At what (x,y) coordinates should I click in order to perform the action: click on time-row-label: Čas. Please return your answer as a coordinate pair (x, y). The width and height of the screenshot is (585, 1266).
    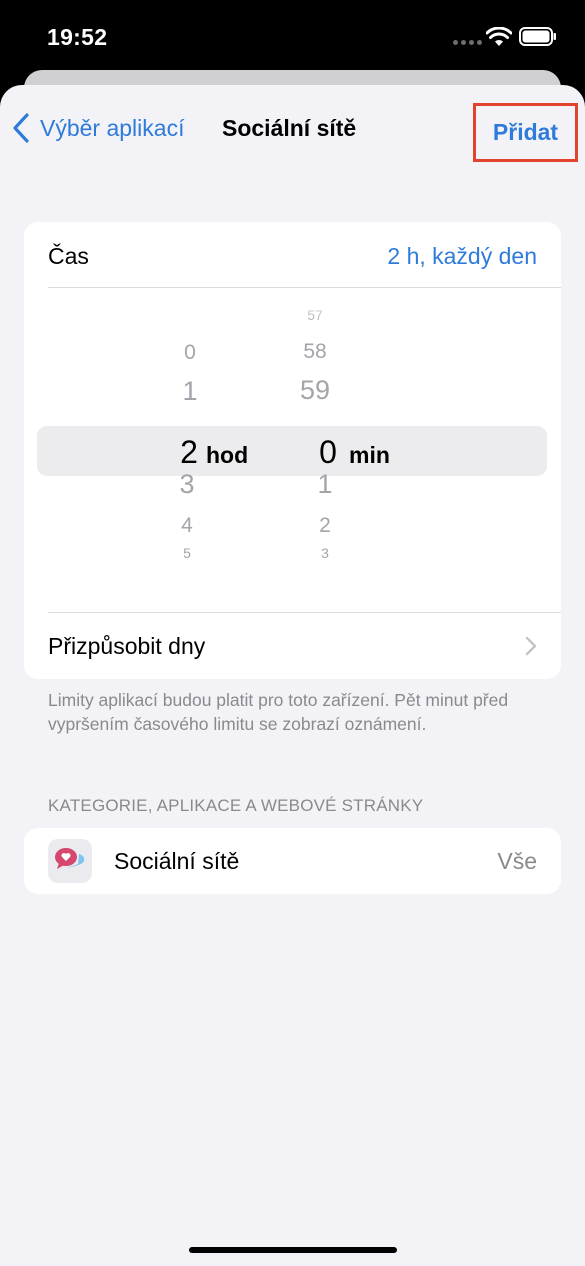
    Looking at the image, I should click on (68, 256).